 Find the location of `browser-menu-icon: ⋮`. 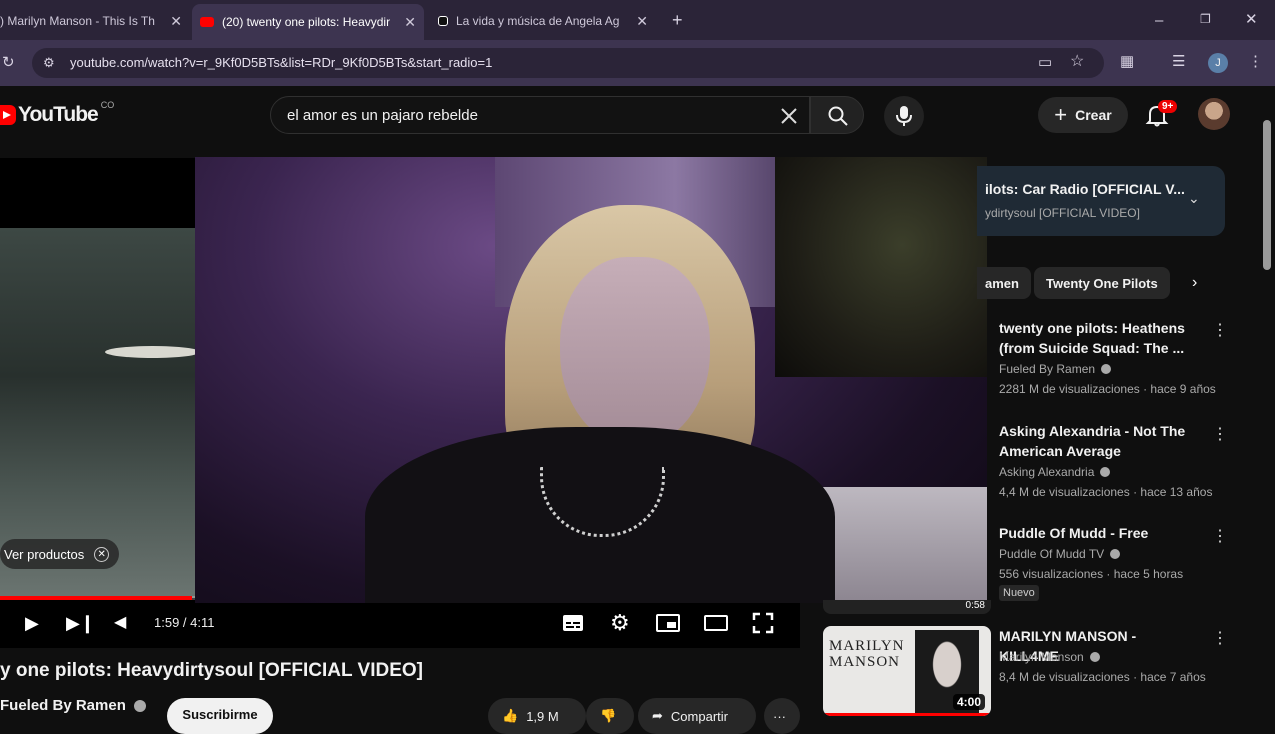

browser-menu-icon: ⋮ is located at coordinates (1255, 61).